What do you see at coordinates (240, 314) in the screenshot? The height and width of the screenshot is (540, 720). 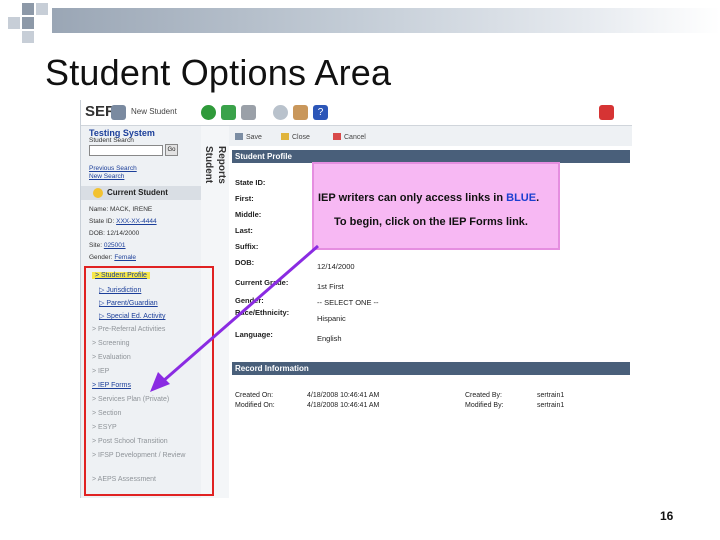 I see `arrow-line` at bounding box center [240, 314].